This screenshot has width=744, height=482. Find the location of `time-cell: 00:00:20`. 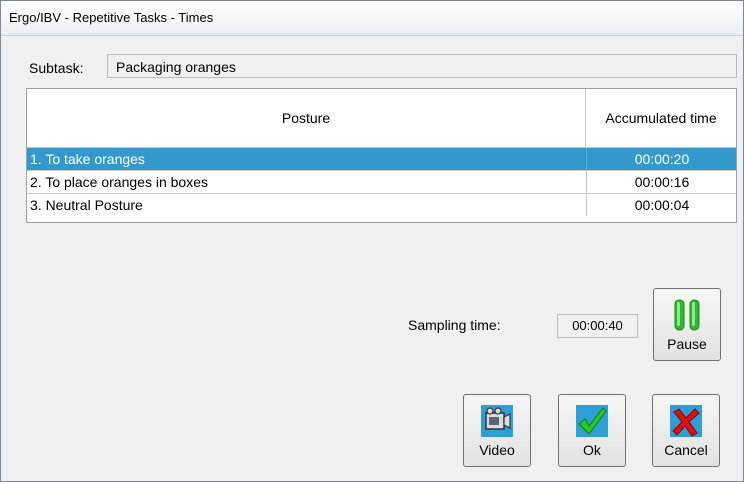

time-cell: 00:00:20 is located at coordinates (661, 159).